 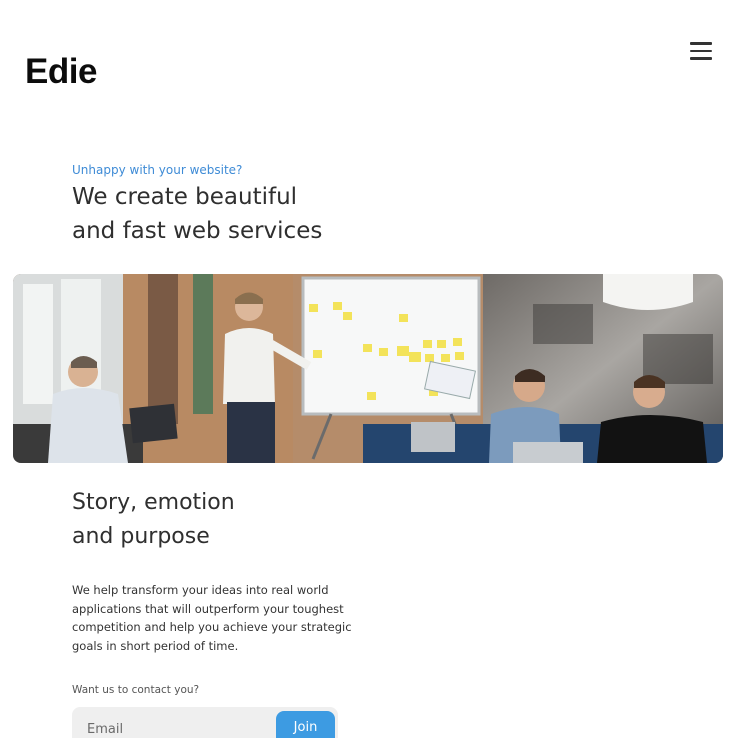 What do you see at coordinates (172, 722) in the screenshot?
I see `email-input` at bounding box center [172, 722].